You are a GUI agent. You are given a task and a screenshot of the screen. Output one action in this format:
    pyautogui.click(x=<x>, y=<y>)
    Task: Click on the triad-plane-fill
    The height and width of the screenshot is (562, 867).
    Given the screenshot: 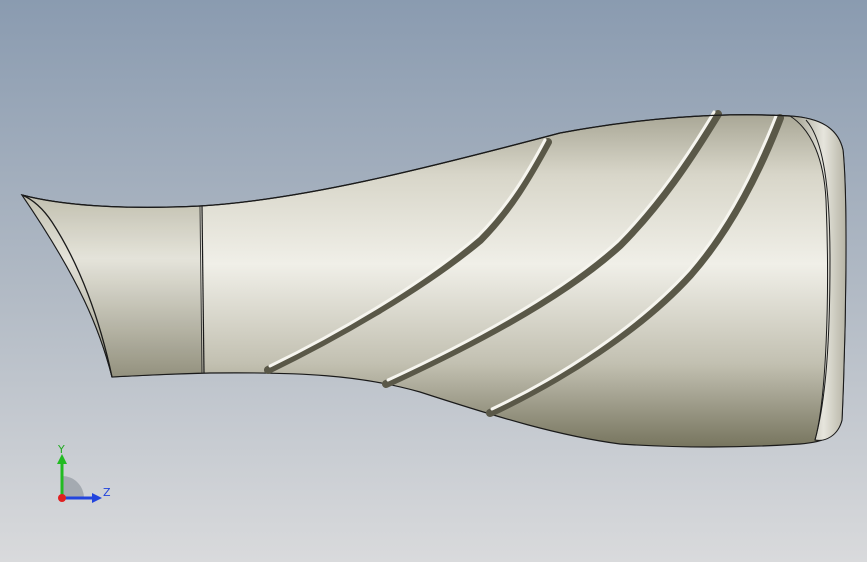 What is the action you would take?
    pyautogui.click(x=73, y=487)
    